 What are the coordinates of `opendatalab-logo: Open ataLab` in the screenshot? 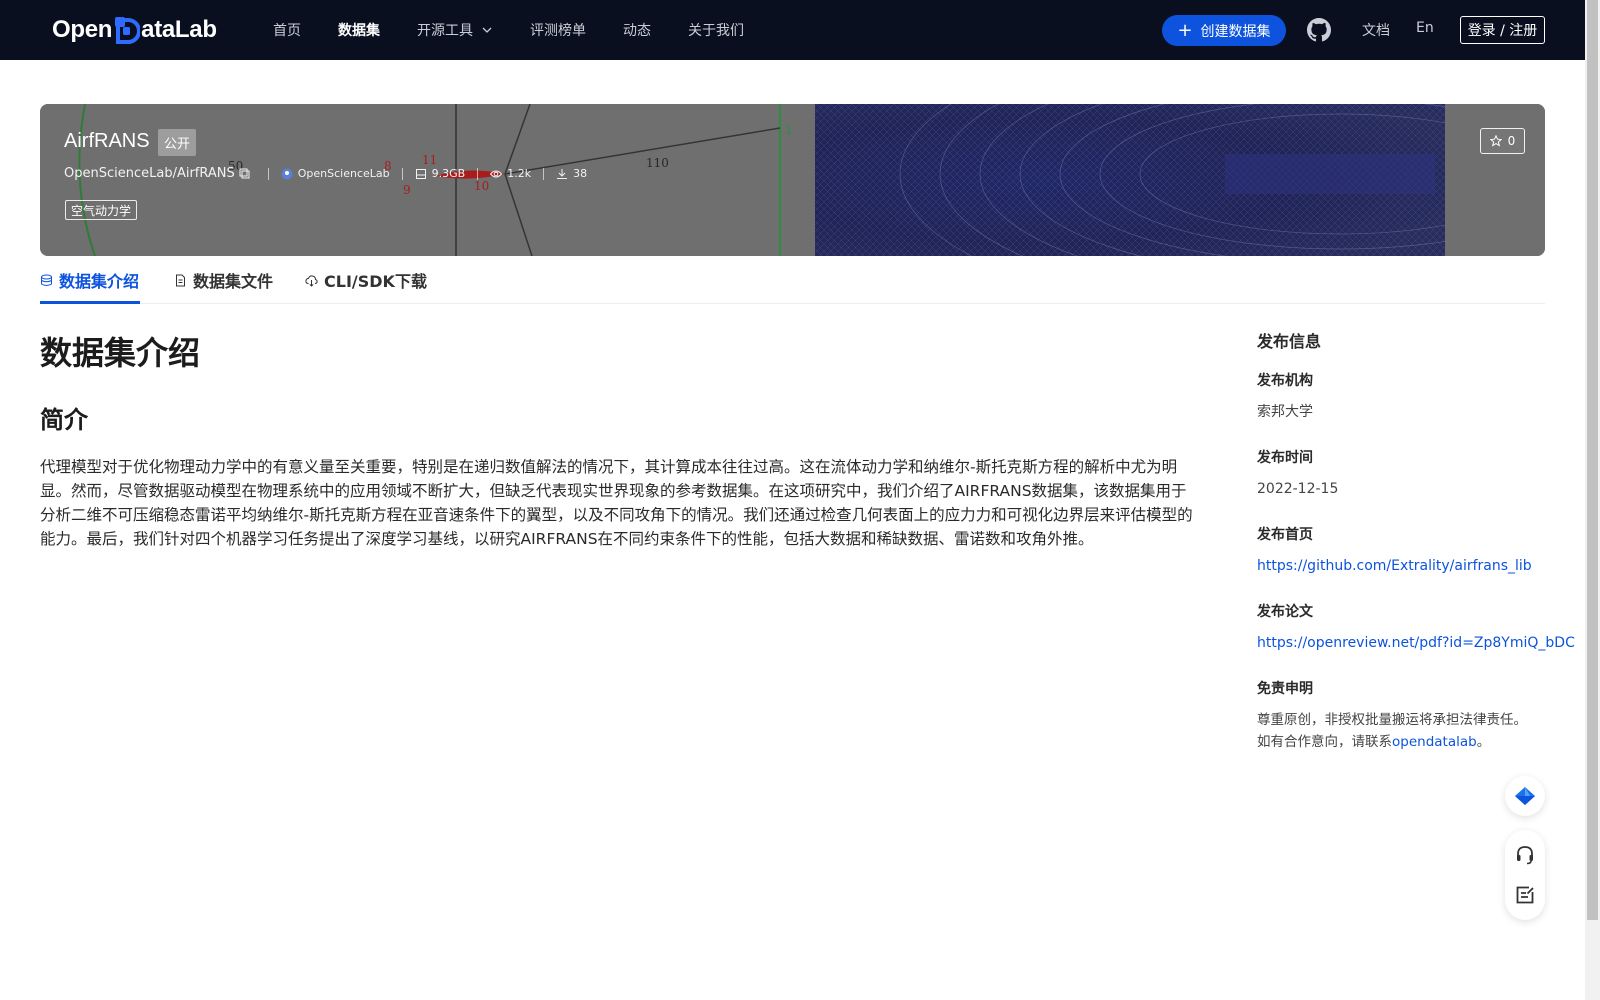 It's located at (134, 30).